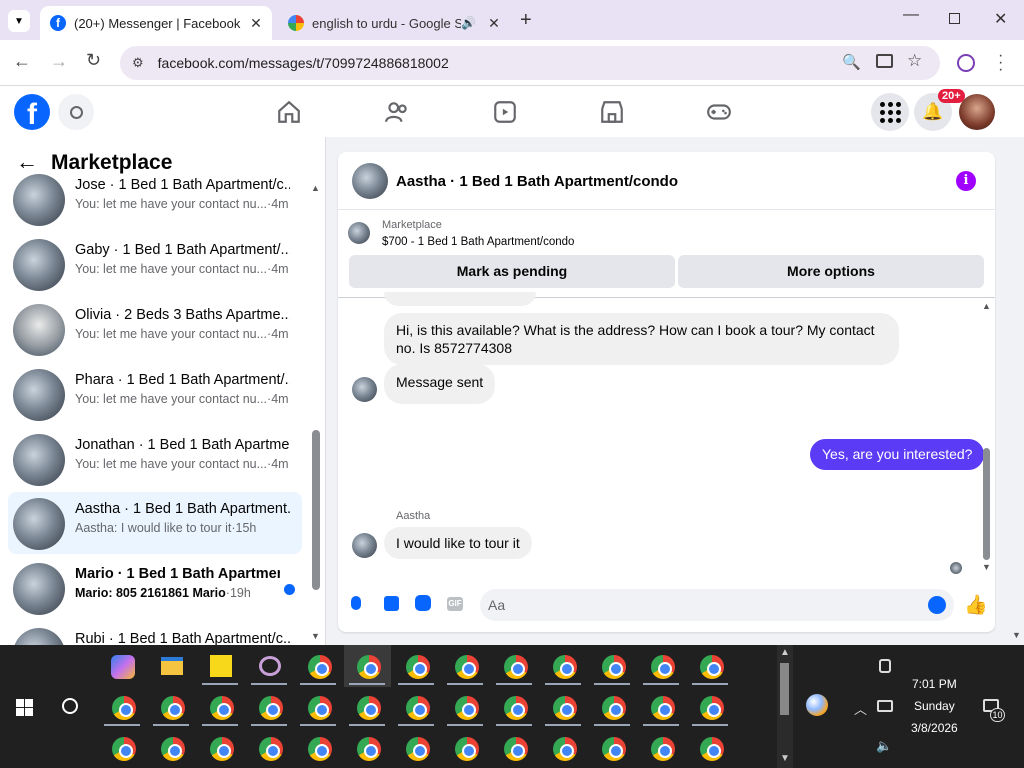 This screenshot has height=768, width=1024. I want to click on chat-header-avatar, so click(370, 181).